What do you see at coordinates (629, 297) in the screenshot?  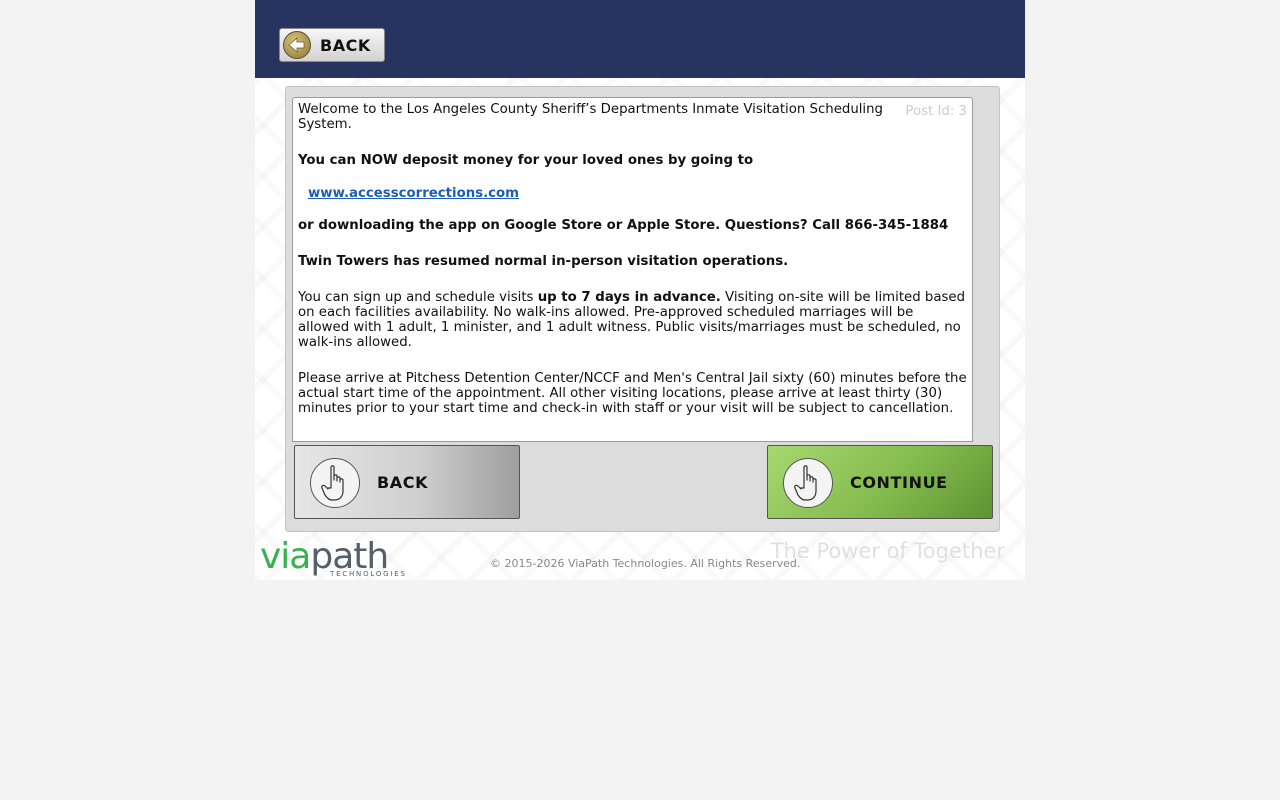 I see `signup-bold: up to 7 days in advance.` at bounding box center [629, 297].